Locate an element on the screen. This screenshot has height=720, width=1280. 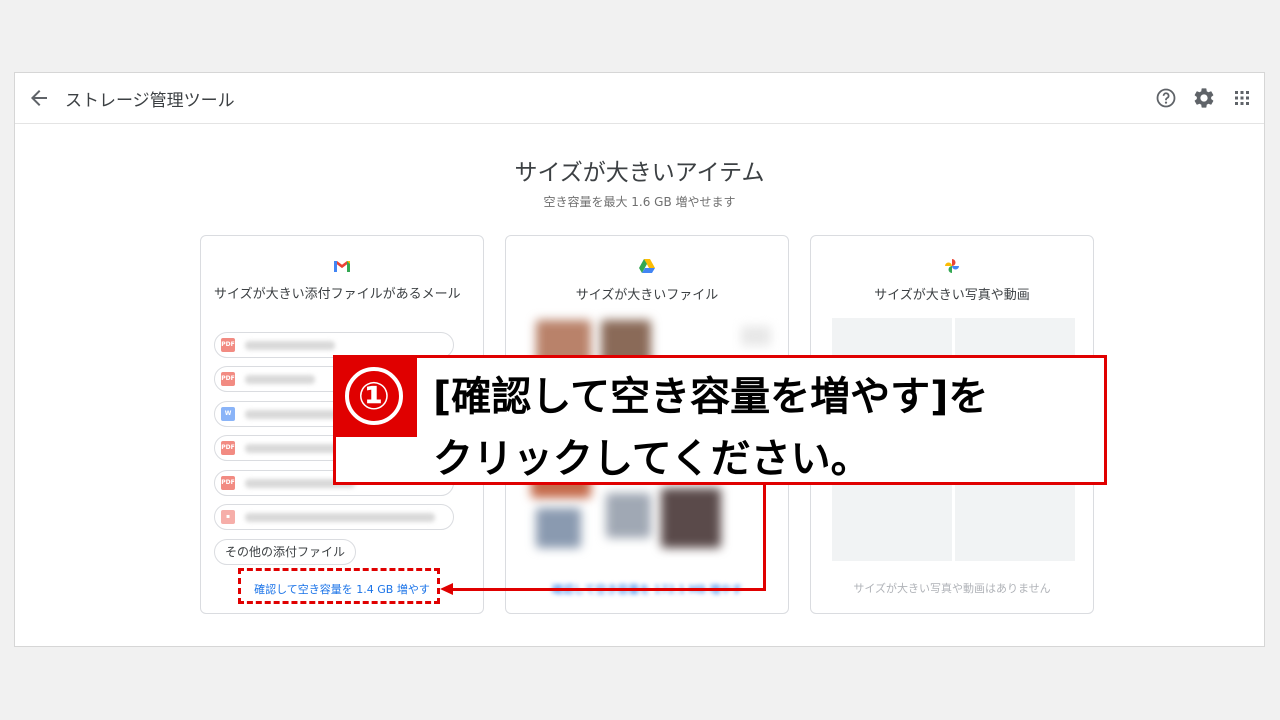
help-icon is located at coordinates (1166, 98).